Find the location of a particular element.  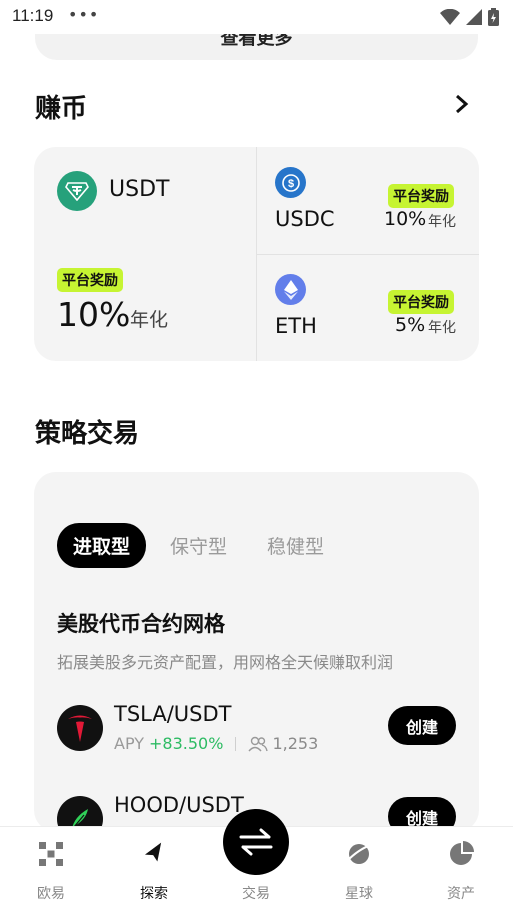

nav-item-assets: 资产 is located at coordinates (461, 869).